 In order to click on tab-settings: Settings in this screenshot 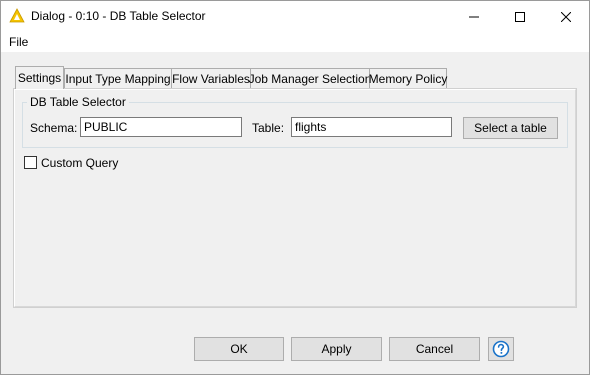, I will do `click(39, 77)`.